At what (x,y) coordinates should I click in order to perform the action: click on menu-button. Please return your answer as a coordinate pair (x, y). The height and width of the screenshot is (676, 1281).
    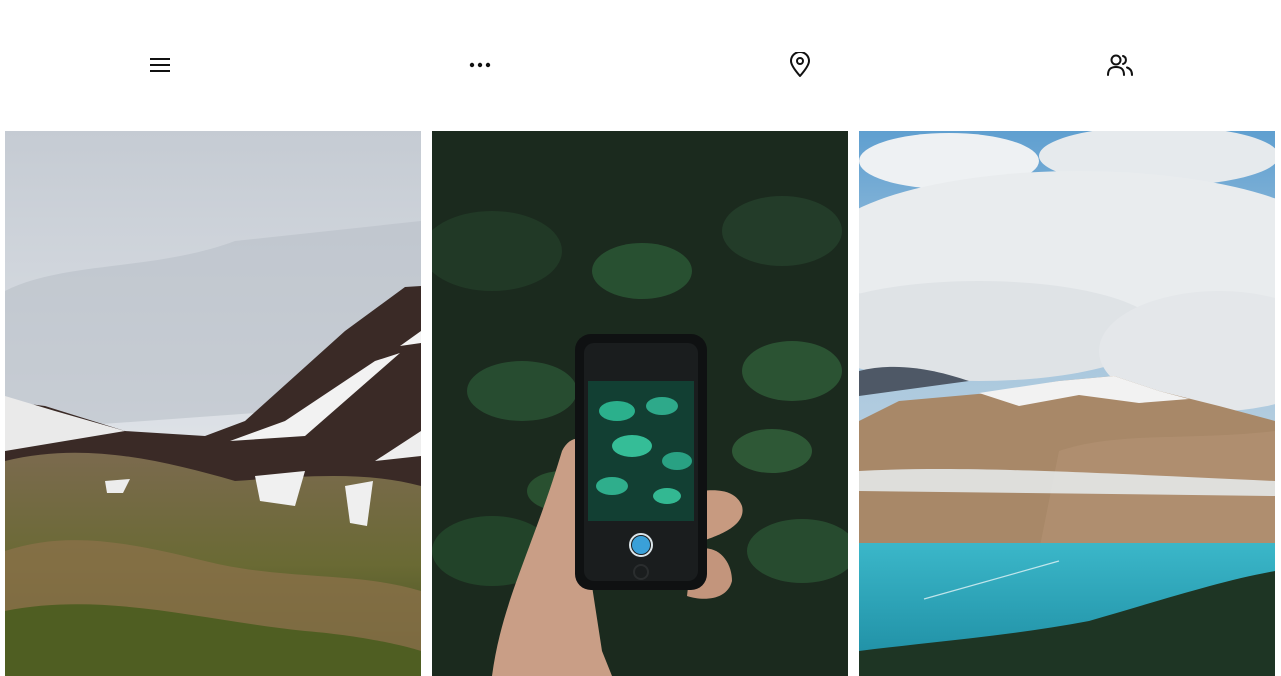
    Looking at the image, I should click on (160, 65).